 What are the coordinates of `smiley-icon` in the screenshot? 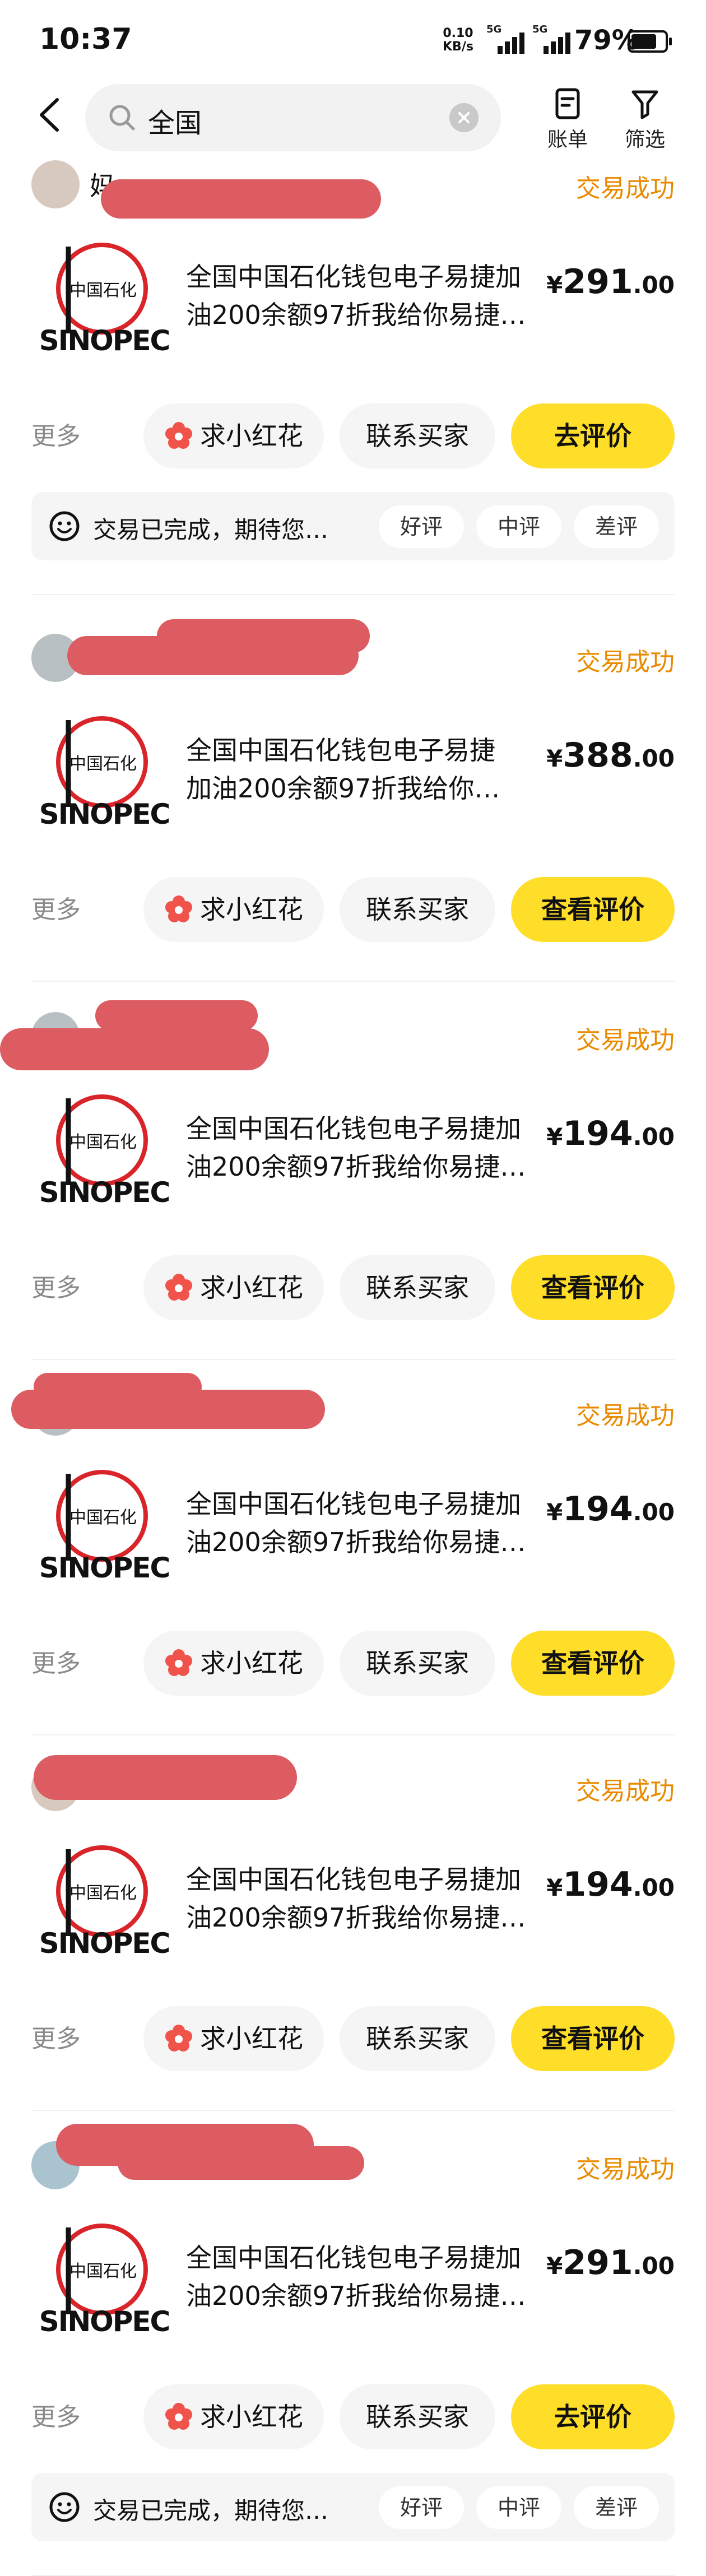 It's located at (64, 2507).